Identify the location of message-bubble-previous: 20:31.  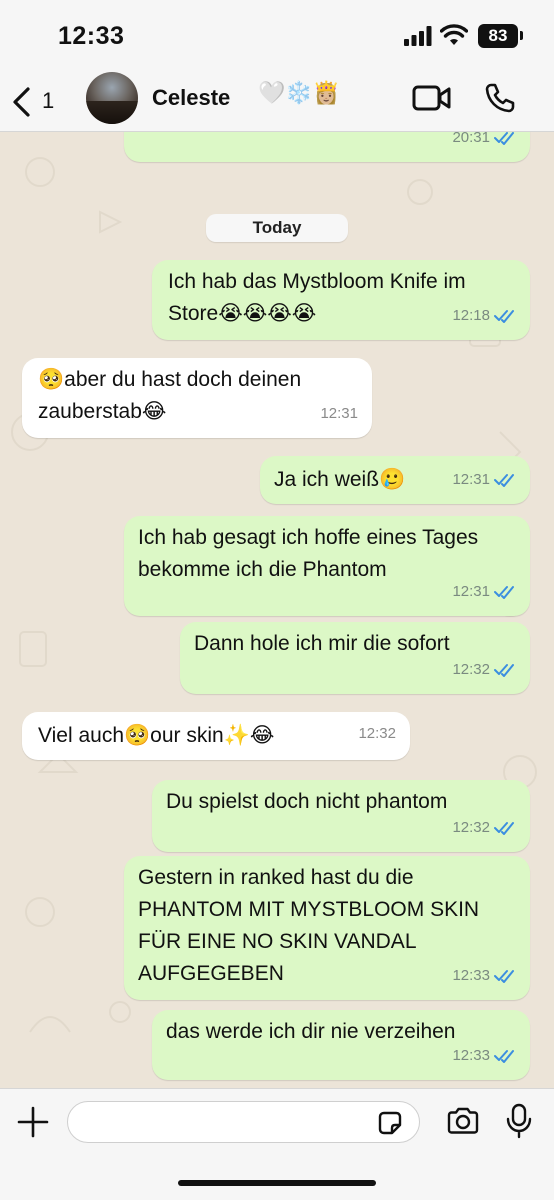
(327, 147).